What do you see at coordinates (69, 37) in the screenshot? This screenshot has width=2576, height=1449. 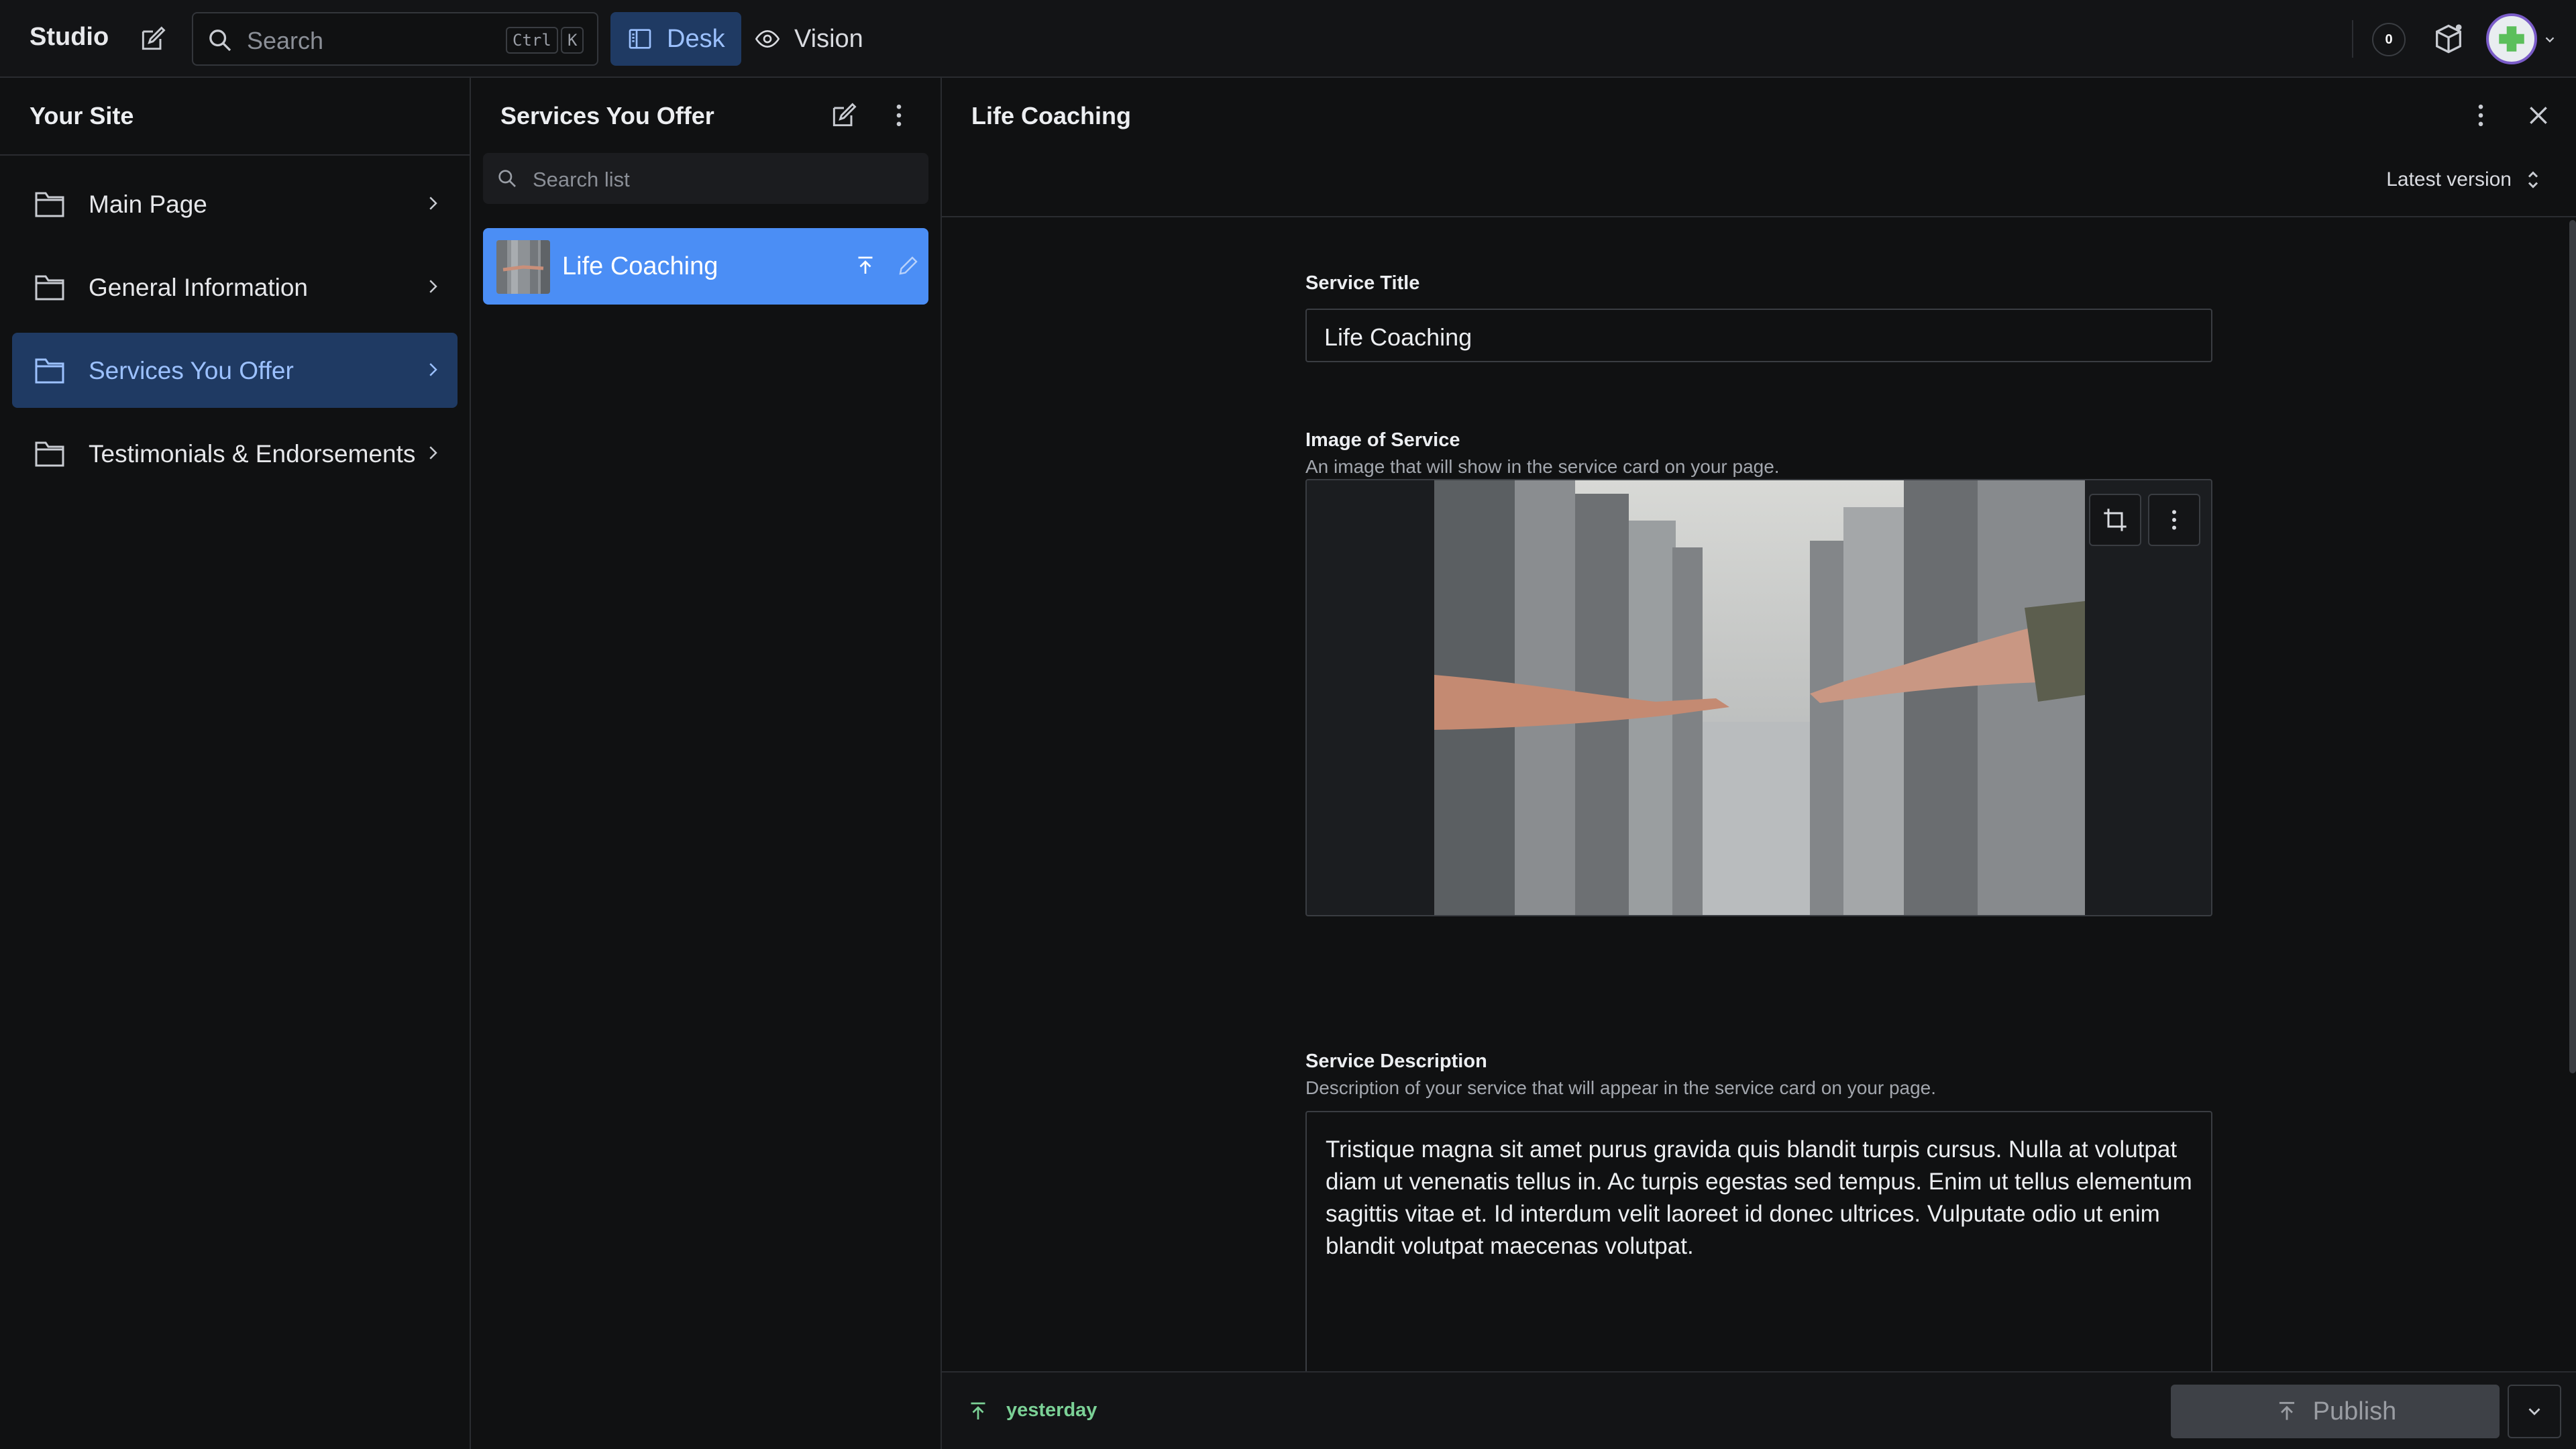 I see `studio-brand: Studio` at bounding box center [69, 37].